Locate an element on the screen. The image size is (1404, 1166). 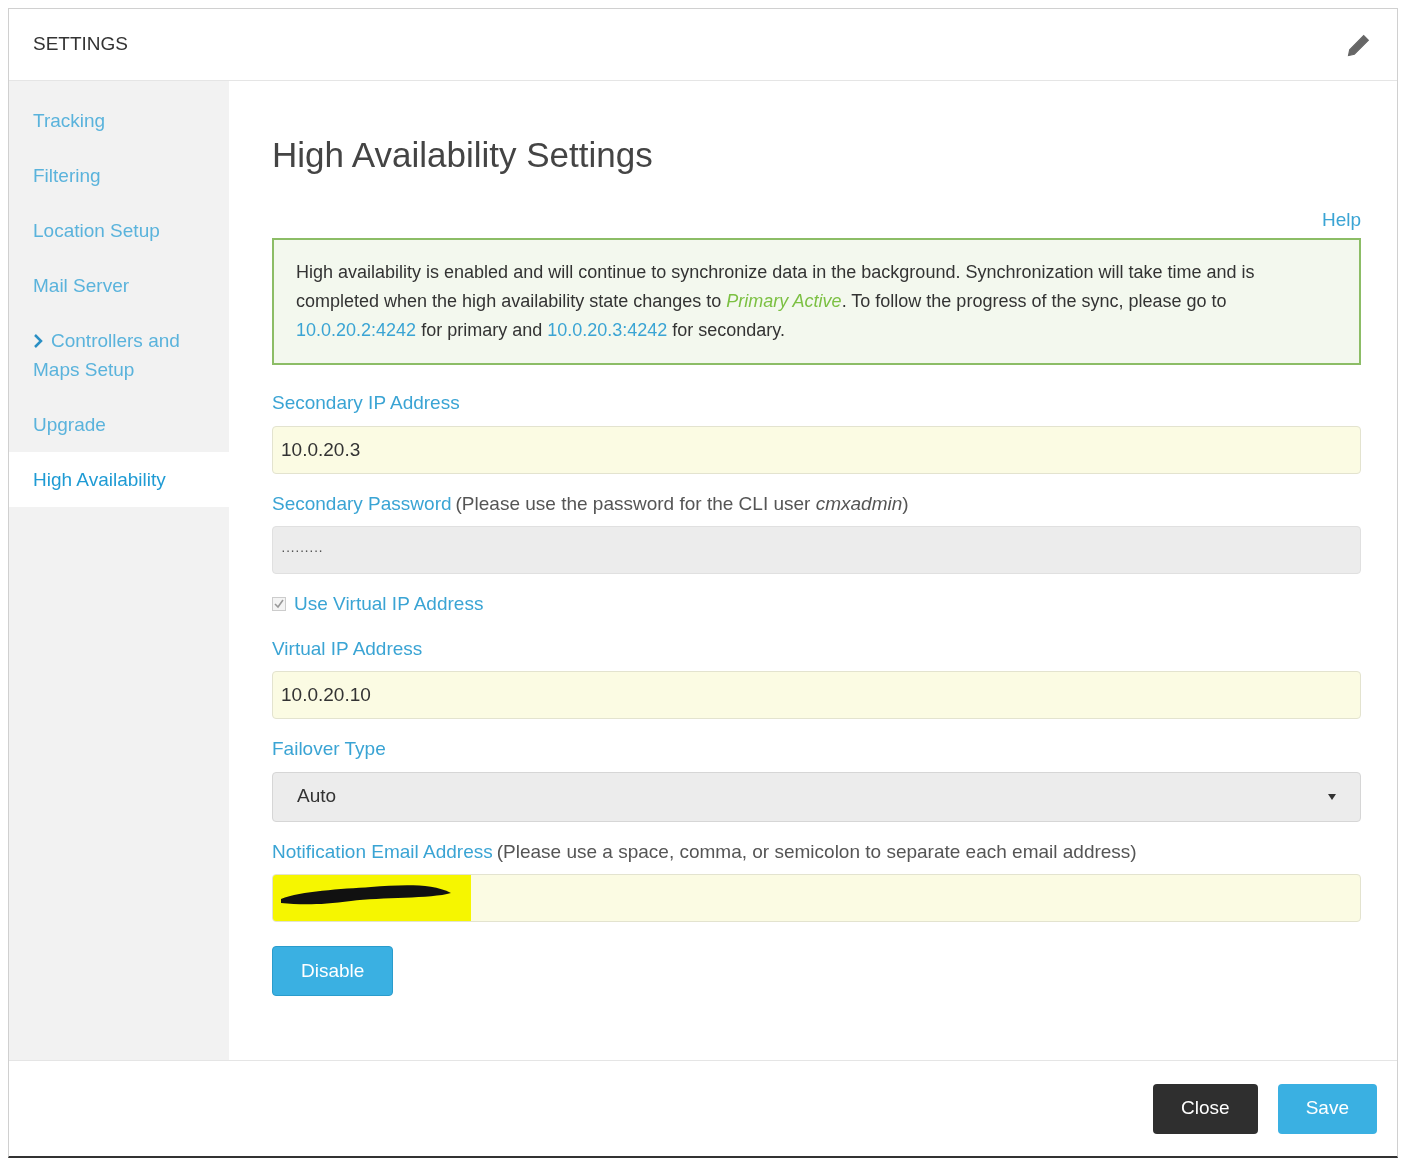
url-link: 10.0.20.2:4242 is located at coordinates (356, 330).